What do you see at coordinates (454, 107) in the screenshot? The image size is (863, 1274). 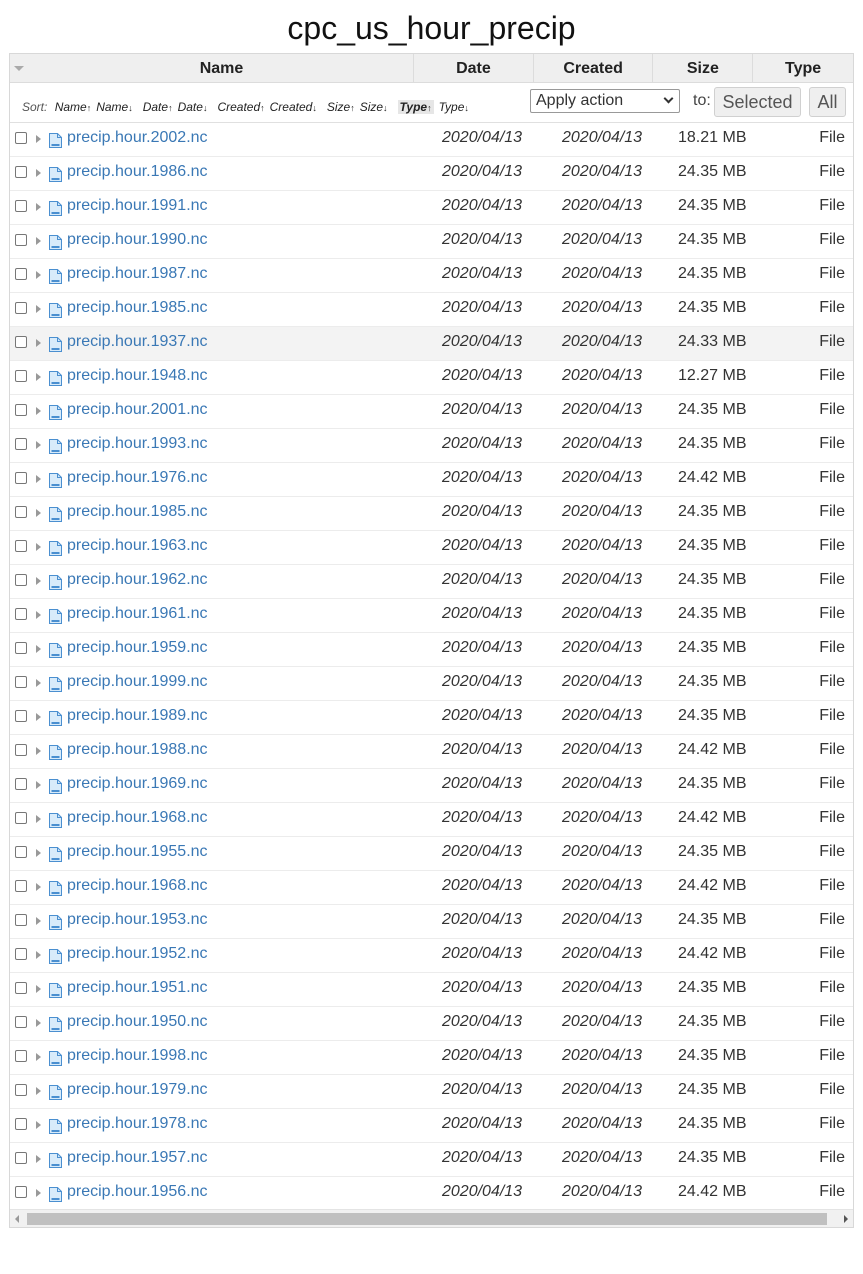 I see `sort-type-desc-link: Type↓` at bounding box center [454, 107].